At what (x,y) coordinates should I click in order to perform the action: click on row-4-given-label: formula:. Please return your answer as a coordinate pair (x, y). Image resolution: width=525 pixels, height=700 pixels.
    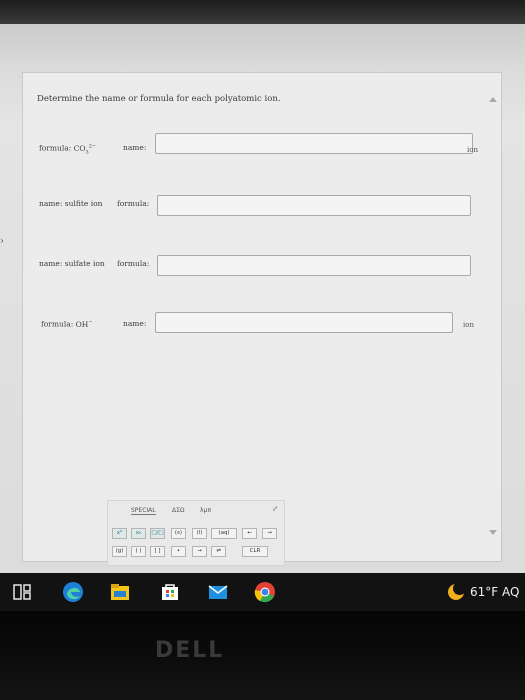
    Looking at the image, I should click on (57, 324).